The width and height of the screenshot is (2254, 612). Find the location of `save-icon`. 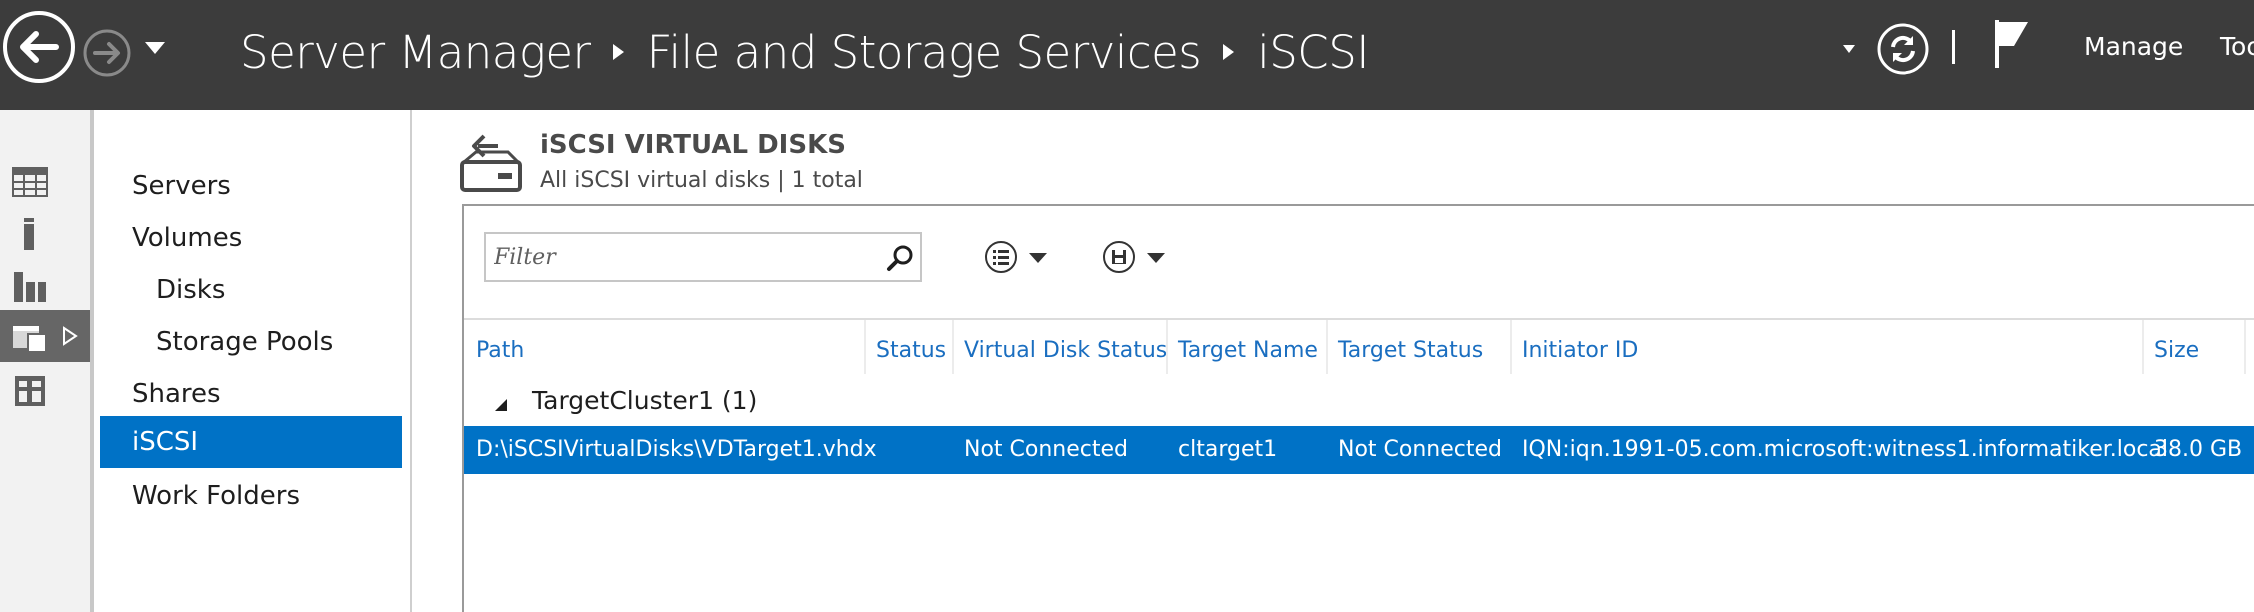

save-icon is located at coordinates (1119, 257).